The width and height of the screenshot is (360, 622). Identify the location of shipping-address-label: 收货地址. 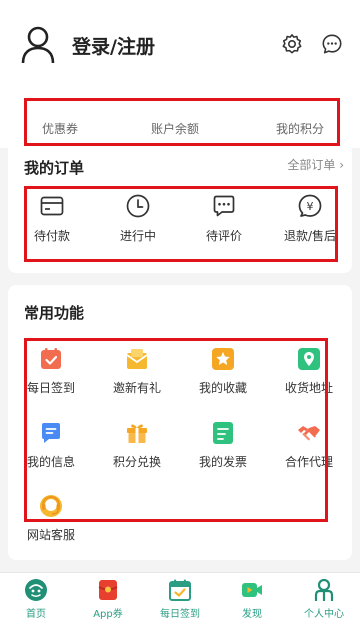
(308, 388).